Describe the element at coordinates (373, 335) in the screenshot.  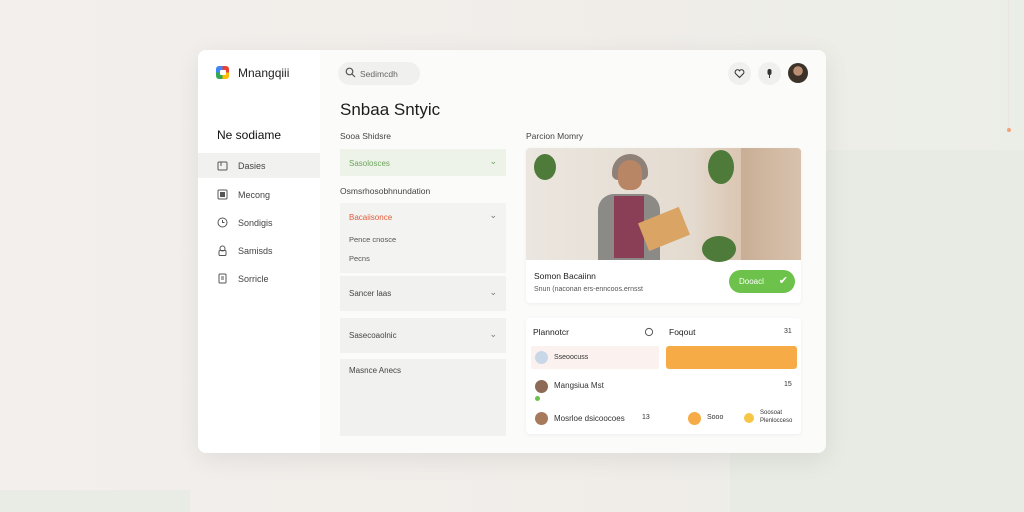
I see `field-value: Sasecoaolnic` at that location.